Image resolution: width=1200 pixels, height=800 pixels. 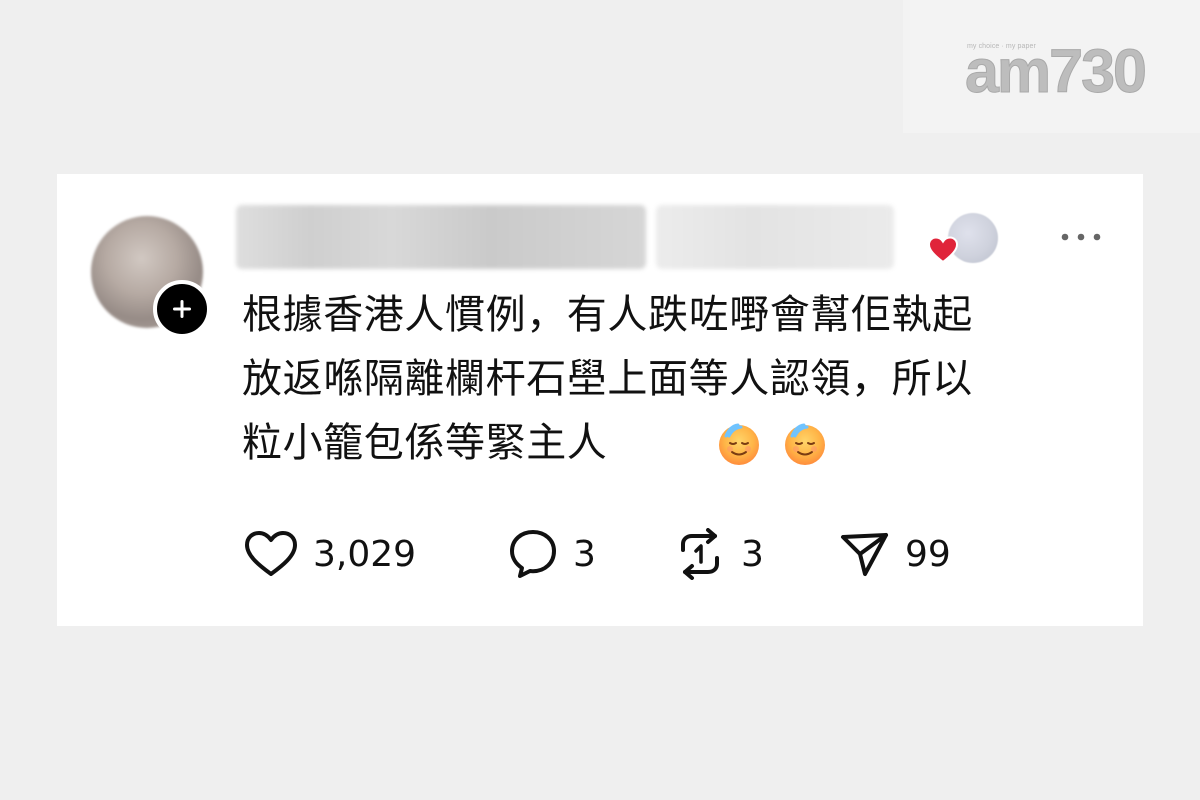 I want to click on heart-outline-icon, so click(x=271, y=553).